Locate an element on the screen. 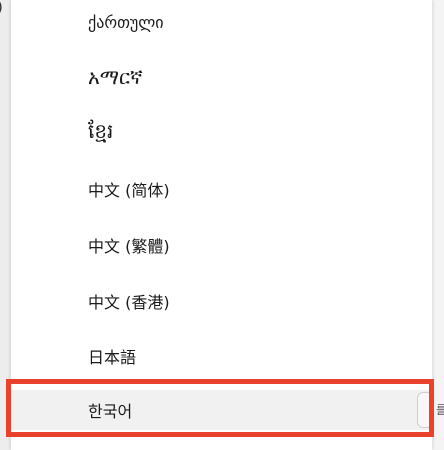 This screenshot has height=450, width=444. language-option-label: 日本語 is located at coordinates (112, 357).